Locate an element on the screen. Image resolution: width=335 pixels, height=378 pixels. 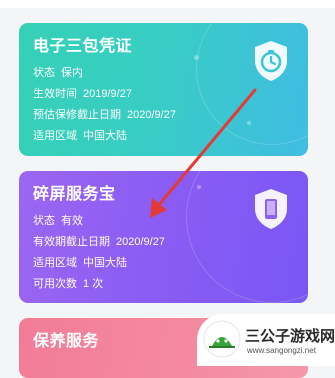
watermark-name: 三公子游戏网 is located at coordinates (290, 336).